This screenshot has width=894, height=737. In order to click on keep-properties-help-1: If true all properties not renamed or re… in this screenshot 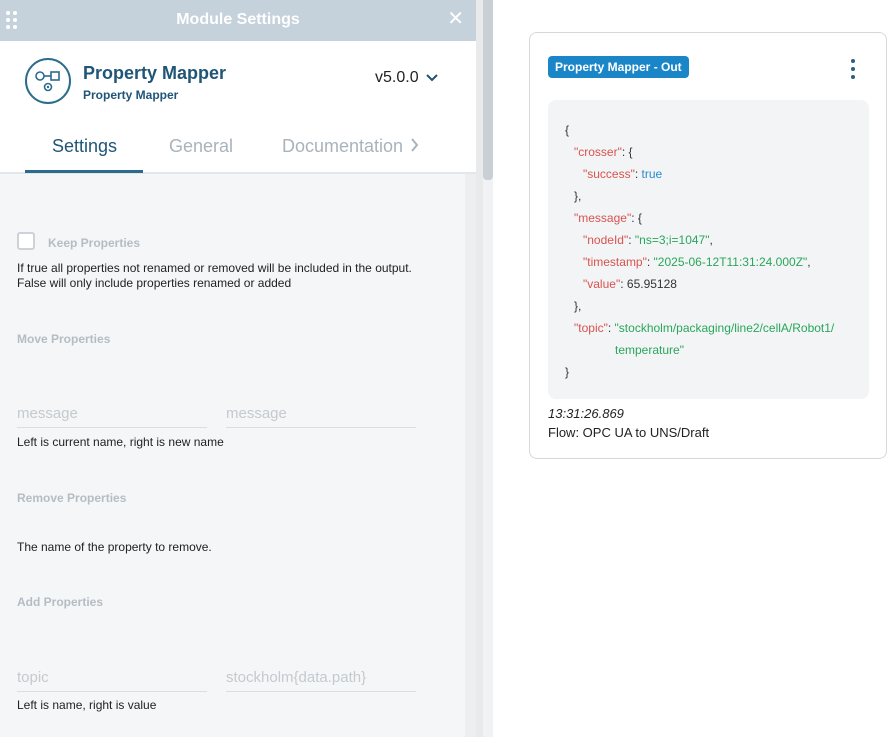, I will do `click(214, 268)`.